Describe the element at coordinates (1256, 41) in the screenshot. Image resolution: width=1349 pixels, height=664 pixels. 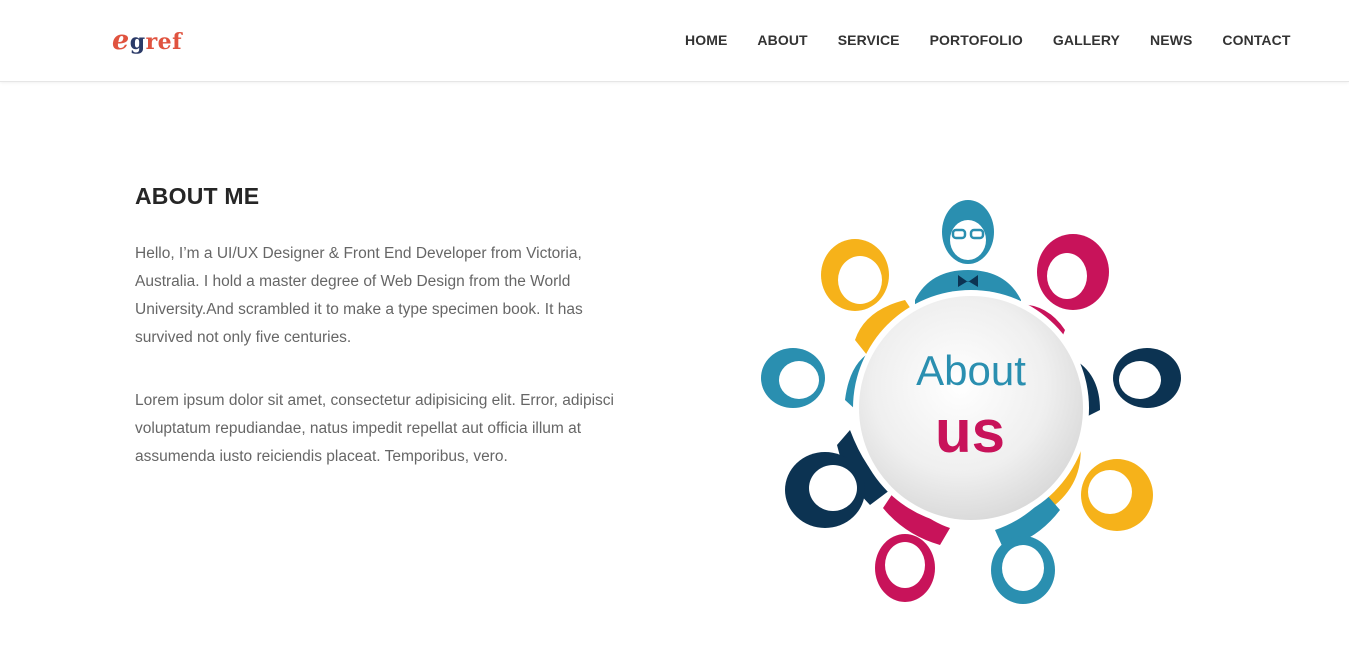
I see `nav-contact: CONTACT` at that location.